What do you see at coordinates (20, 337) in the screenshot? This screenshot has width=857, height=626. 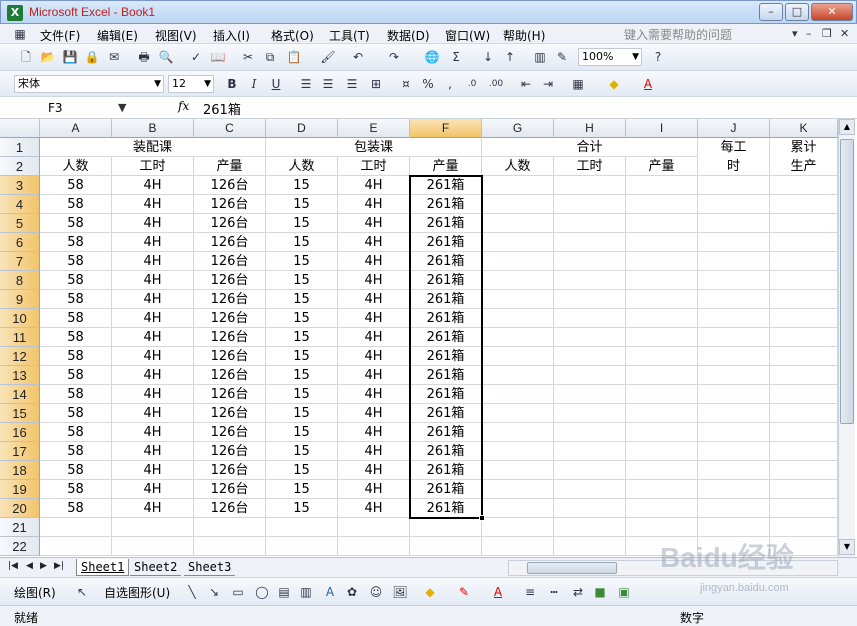 I see `row-header-11: 11` at bounding box center [20, 337].